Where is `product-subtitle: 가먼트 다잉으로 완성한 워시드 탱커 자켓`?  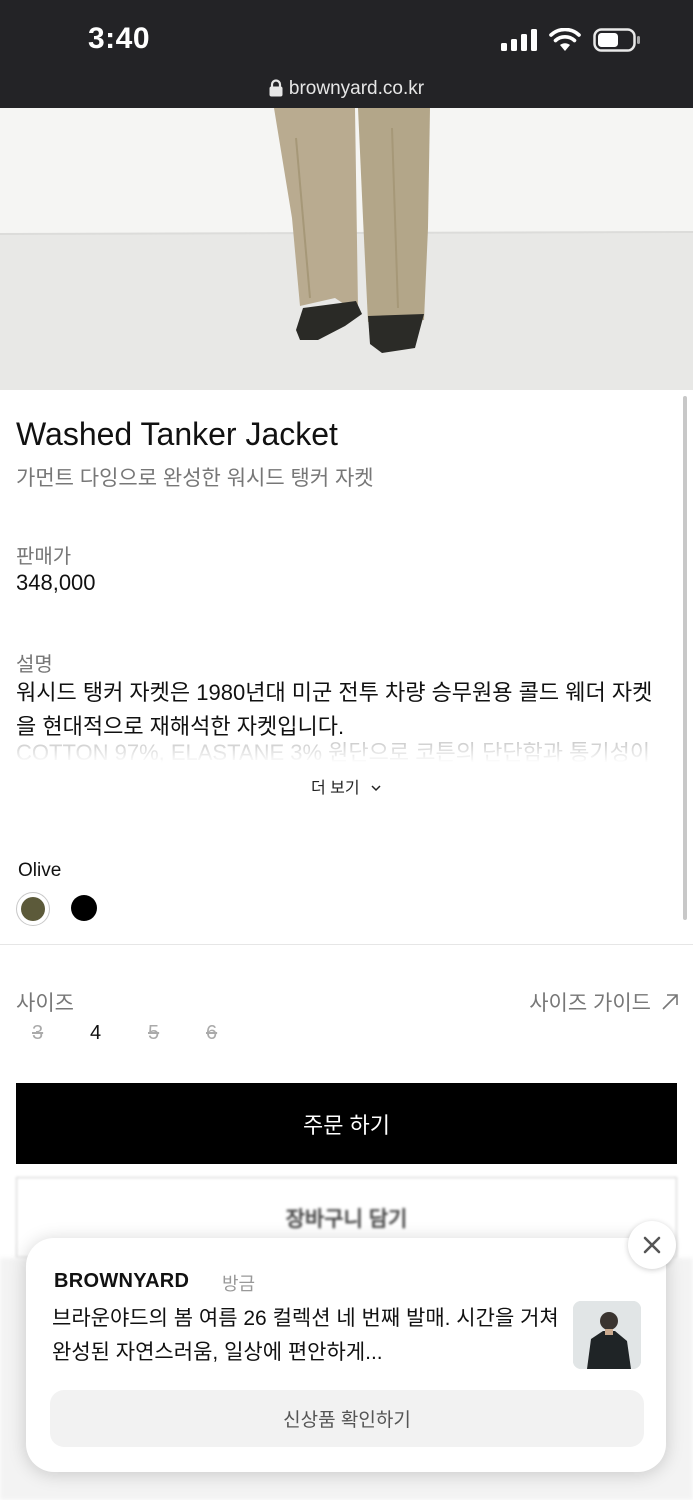
product-subtitle: 가먼트 다잉으로 완성한 워시드 탱커 자켓 is located at coordinates (195, 478).